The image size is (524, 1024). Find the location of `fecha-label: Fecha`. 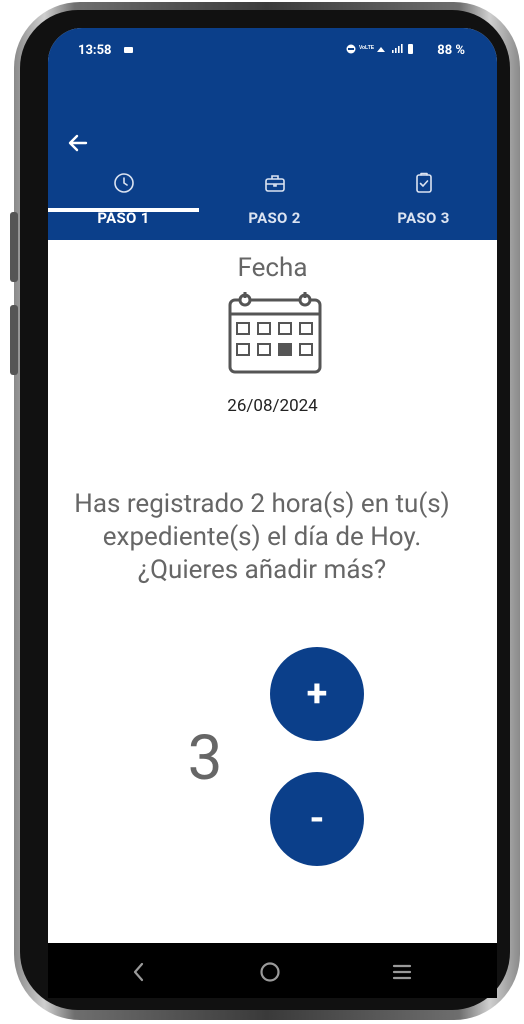

fecha-label: Fecha is located at coordinates (272, 268).